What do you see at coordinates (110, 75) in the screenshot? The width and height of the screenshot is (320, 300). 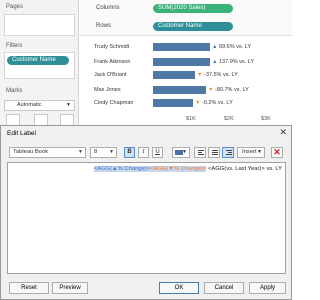 I see `customer-name-label: Jack O'Briant` at bounding box center [110, 75].